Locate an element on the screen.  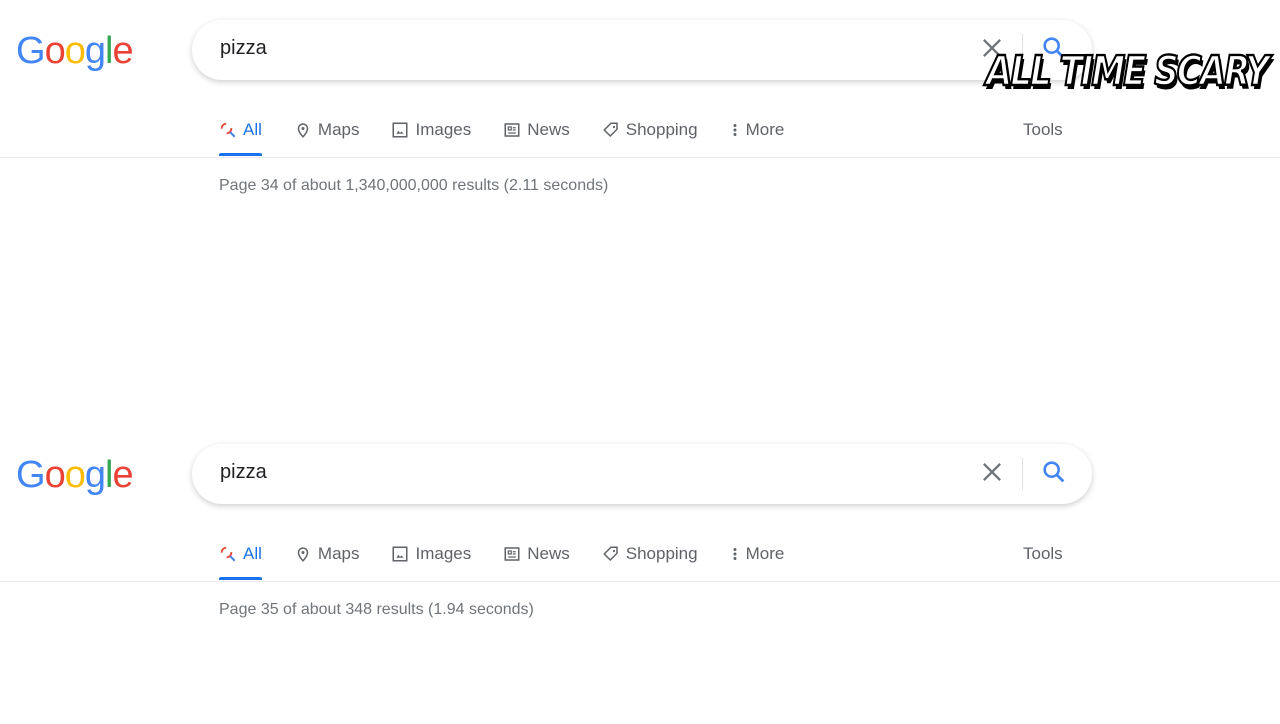
watermark-logo: ALL TIME SCARY is located at coordinates (1128, 72).